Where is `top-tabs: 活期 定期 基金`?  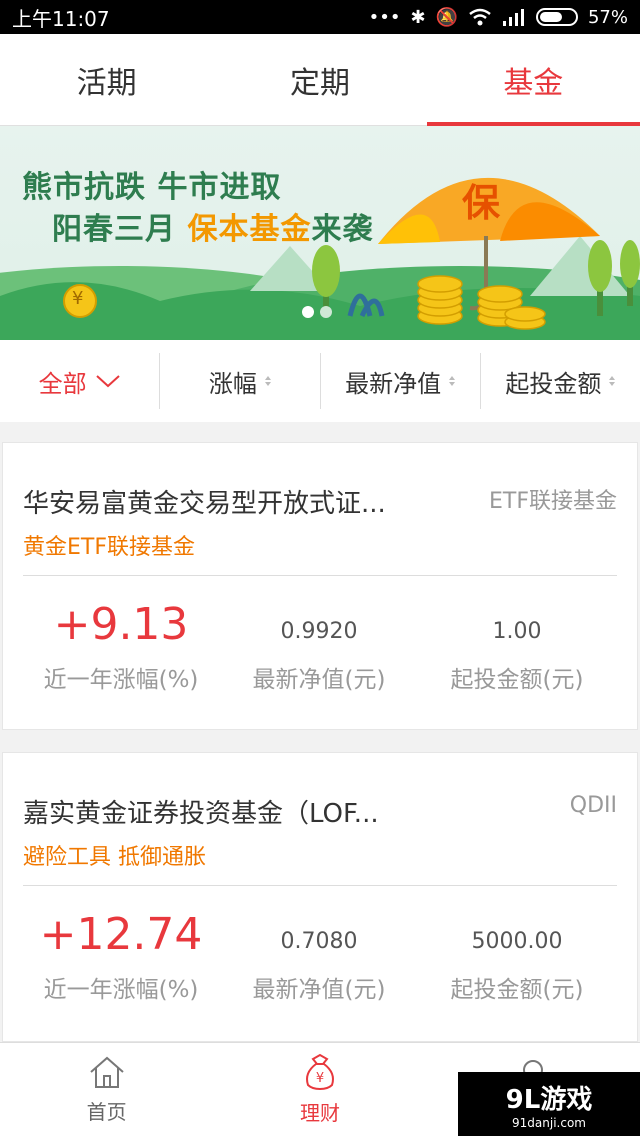 top-tabs: 活期 定期 基金 is located at coordinates (320, 80).